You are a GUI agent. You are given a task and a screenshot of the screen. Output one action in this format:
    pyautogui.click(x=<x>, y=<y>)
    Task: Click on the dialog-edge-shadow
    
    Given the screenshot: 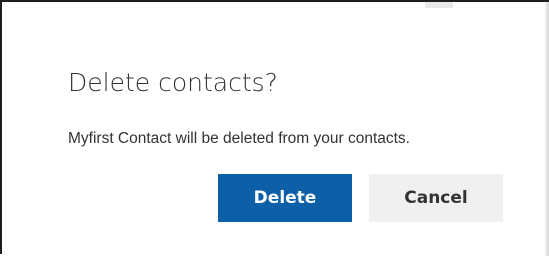 What is the action you would take?
    pyautogui.click(x=547, y=129)
    